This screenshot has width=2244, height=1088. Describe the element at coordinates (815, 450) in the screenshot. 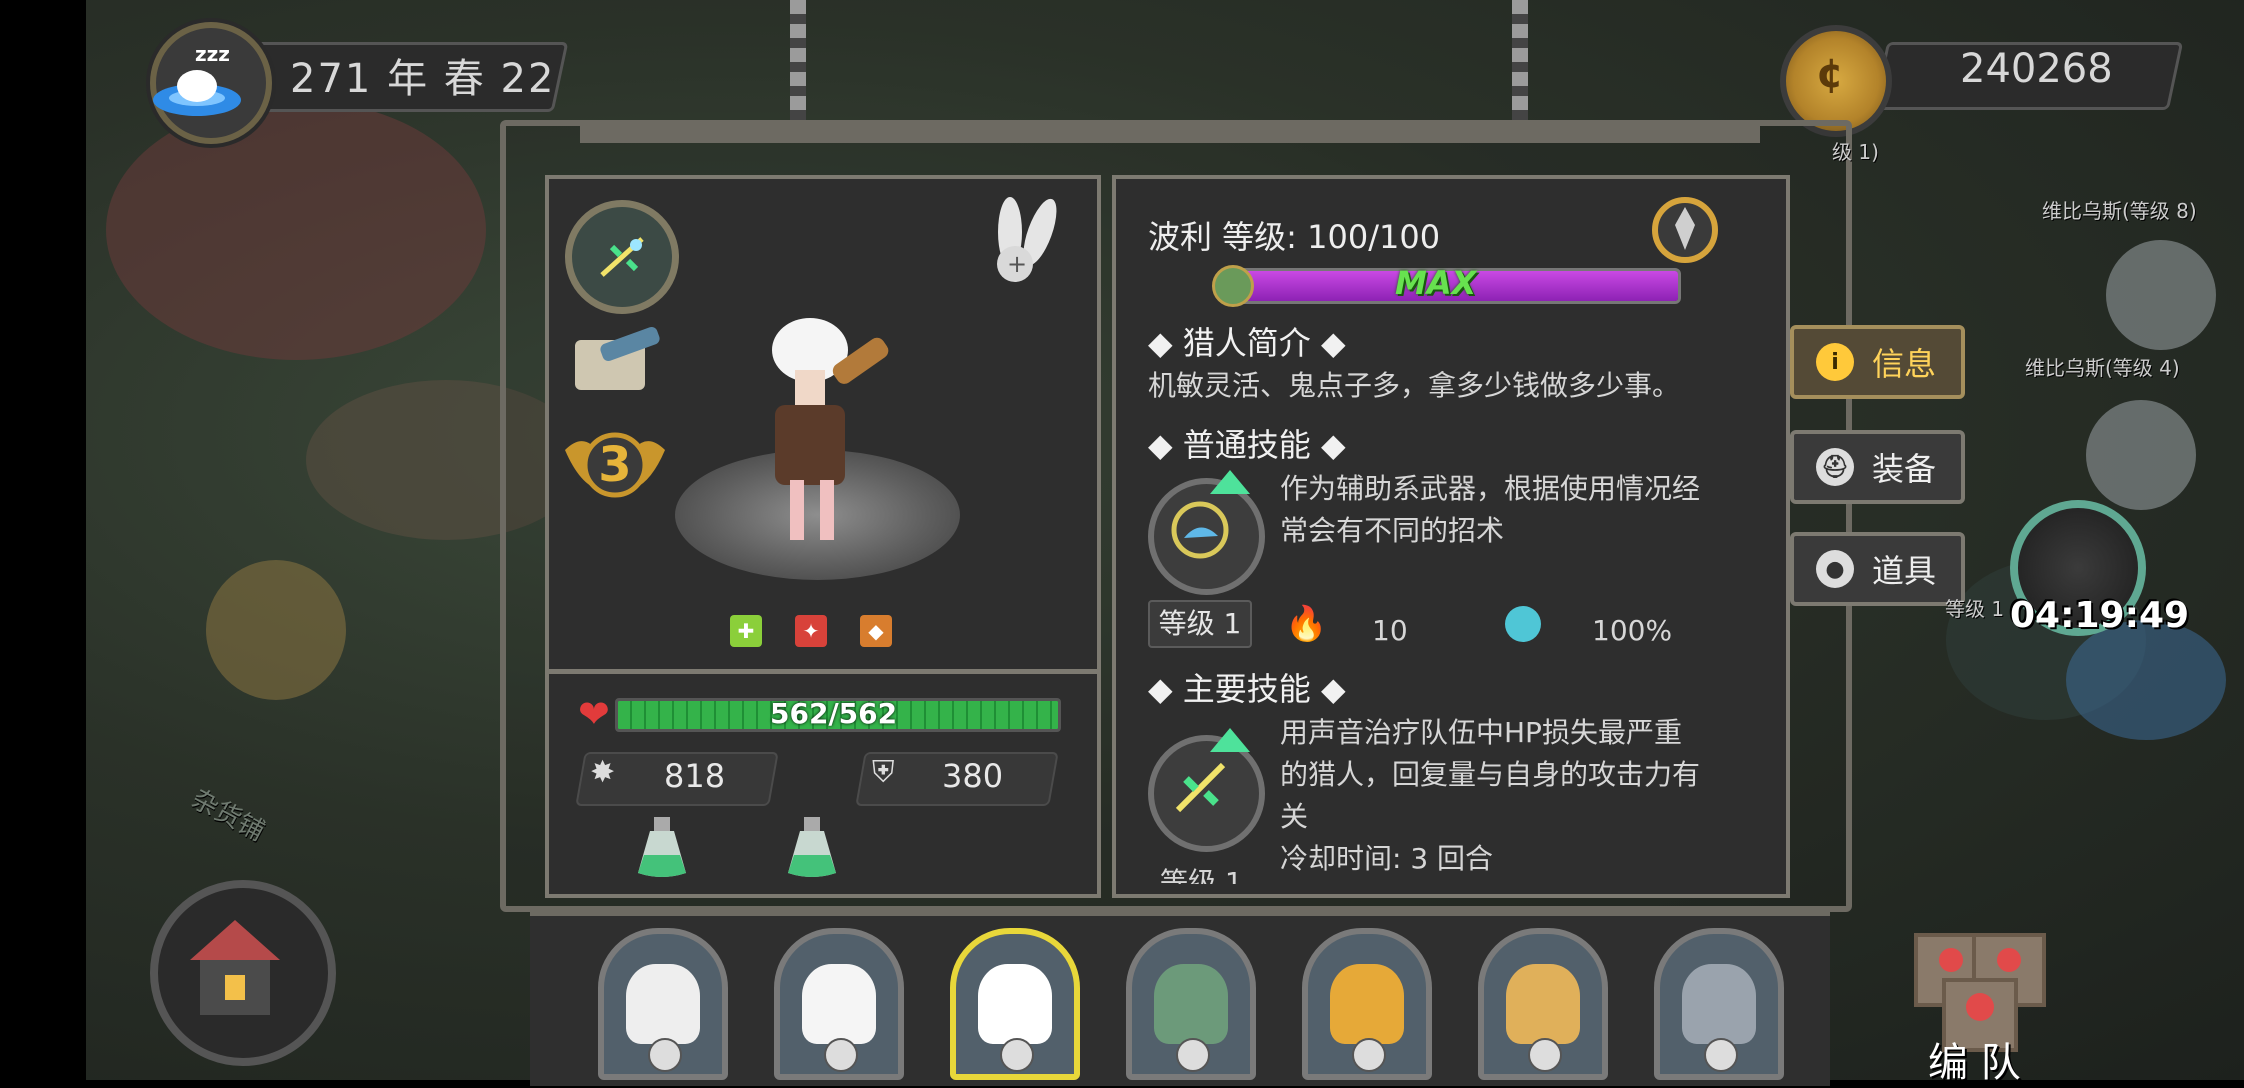

I see `hunter-character-sprite` at that location.